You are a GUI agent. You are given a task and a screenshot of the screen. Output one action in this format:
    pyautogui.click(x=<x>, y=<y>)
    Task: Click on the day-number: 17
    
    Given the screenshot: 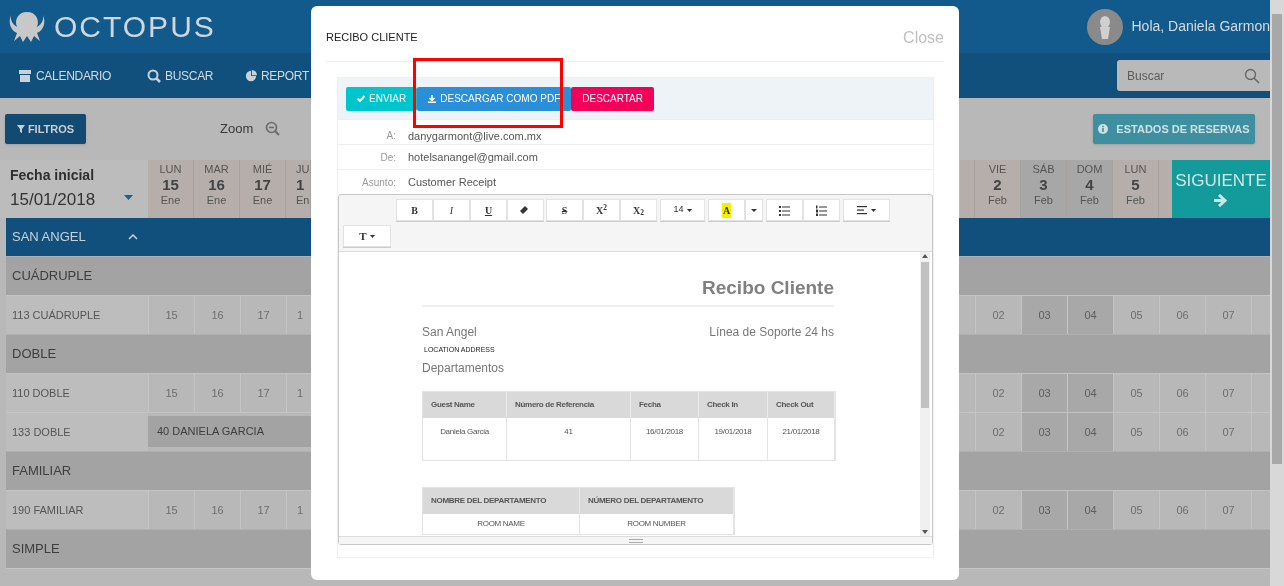 What is the action you would take?
    pyautogui.click(x=262, y=184)
    